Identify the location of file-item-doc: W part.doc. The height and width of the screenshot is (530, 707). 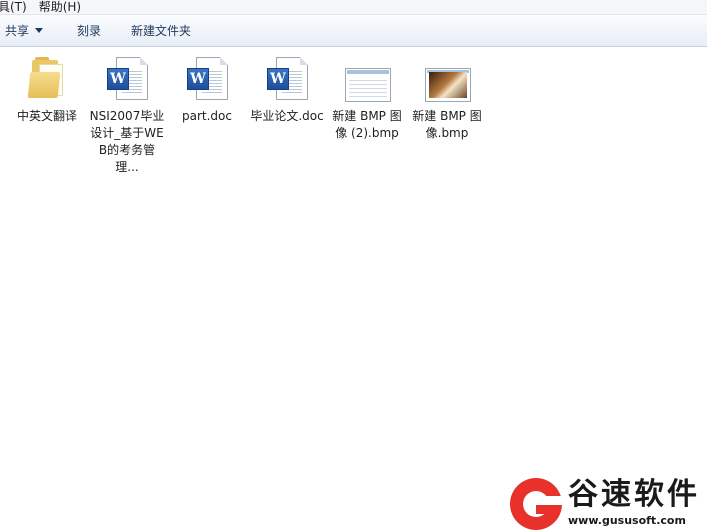
(207, 89).